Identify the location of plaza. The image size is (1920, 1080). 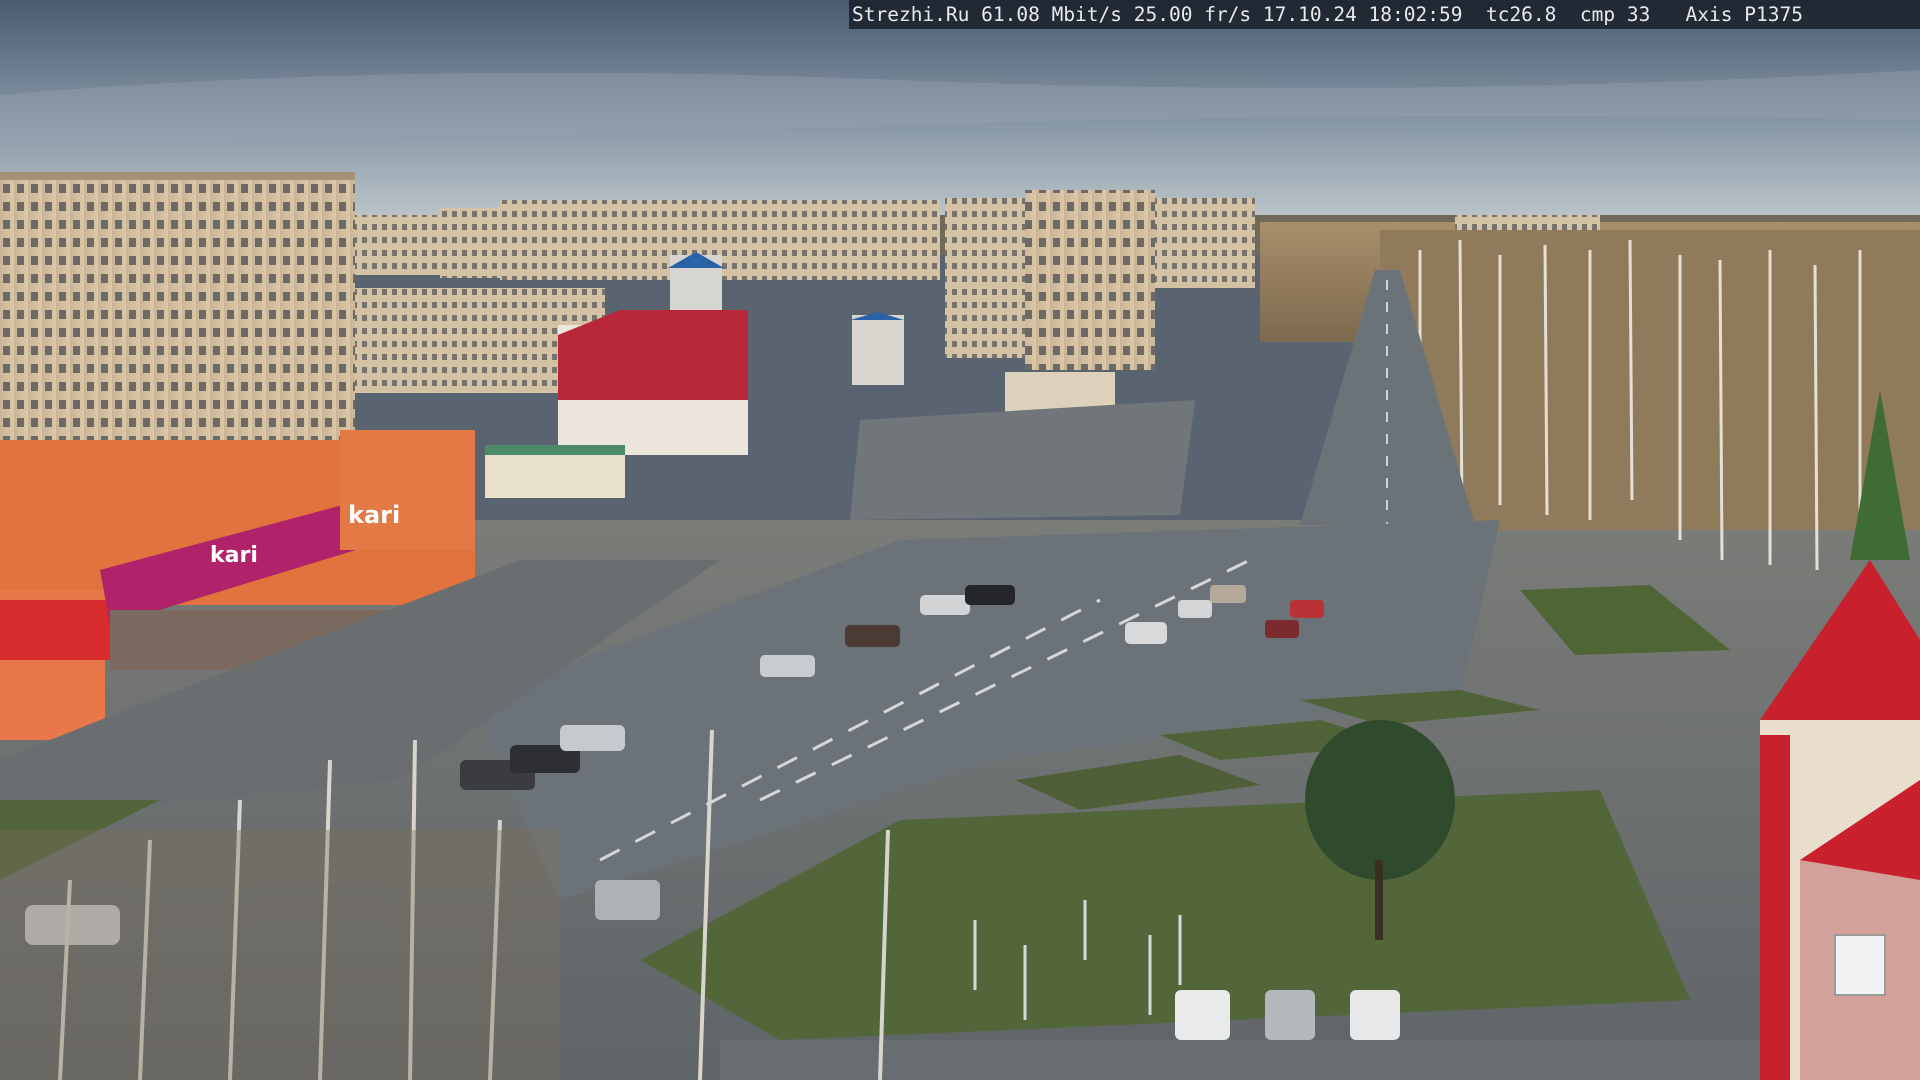
(1022, 460).